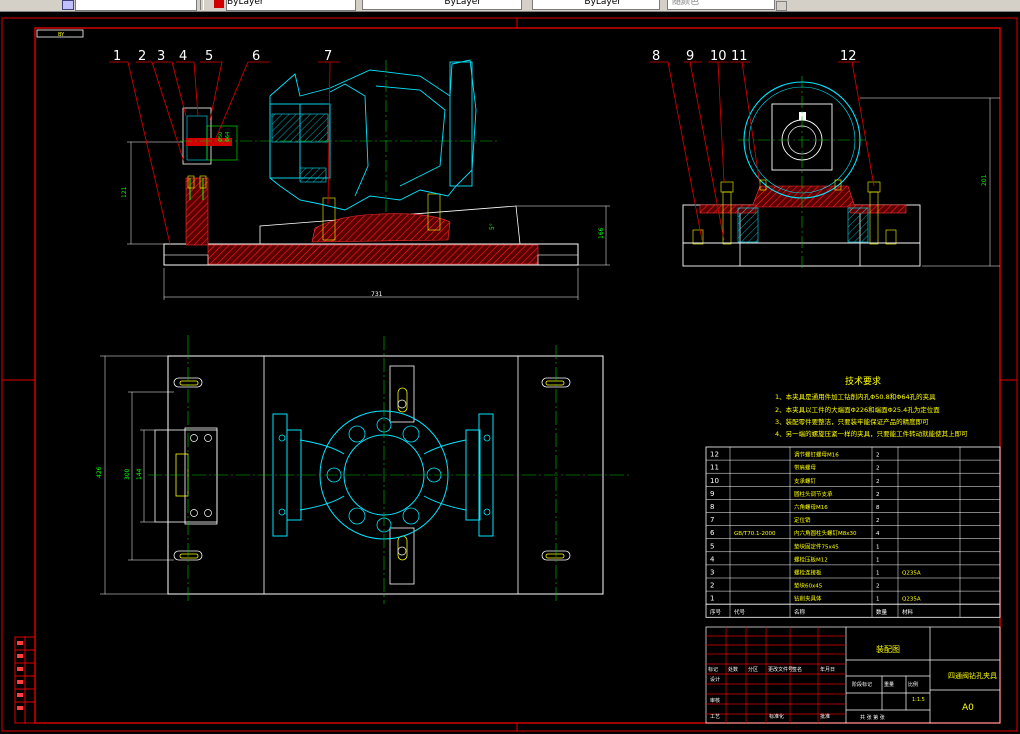  What do you see at coordinates (718, 56) in the screenshot?
I see `balloon-10: 10` at bounding box center [718, 56].